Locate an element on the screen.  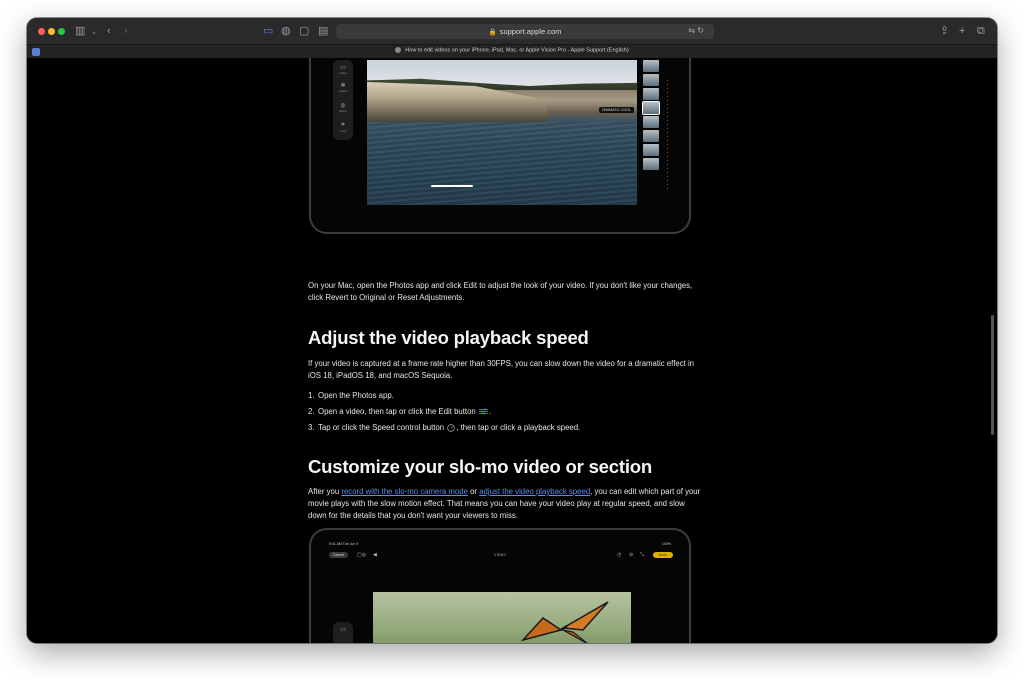
video-tool-icon: ▭ is located at coordinates (343, 630).